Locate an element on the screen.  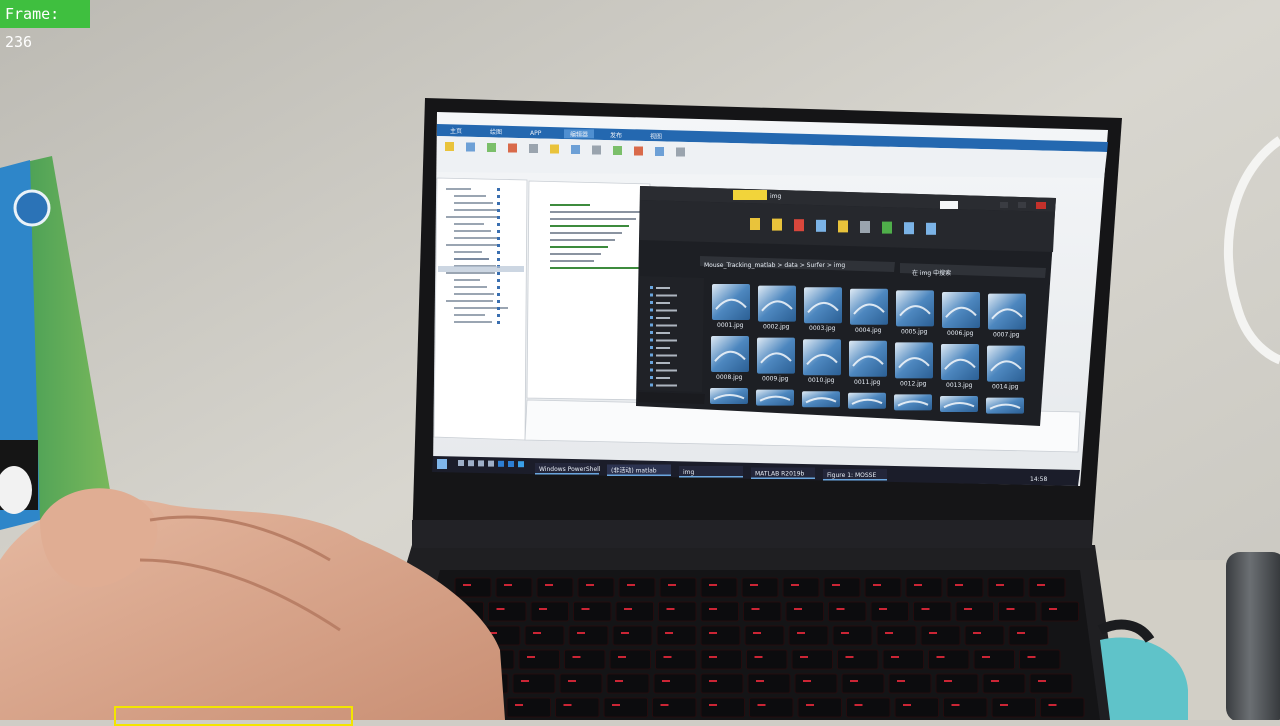
taskbar-app-button: Figure 1: MOSSE is located at coordinates (855, 475).